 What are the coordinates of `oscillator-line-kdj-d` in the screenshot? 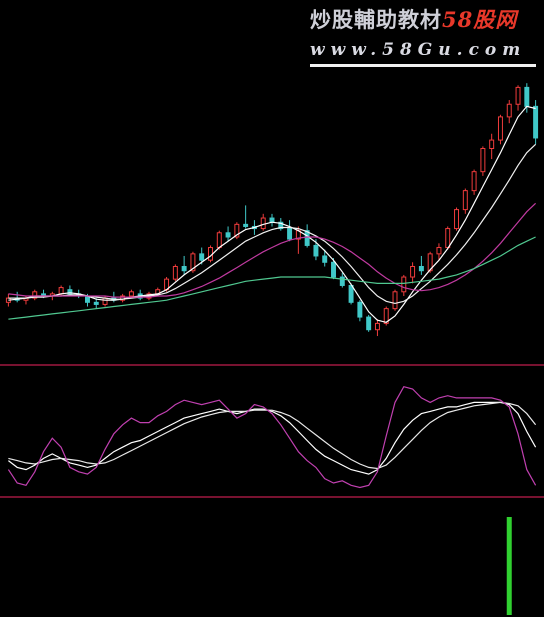 It's located at (272, 435).